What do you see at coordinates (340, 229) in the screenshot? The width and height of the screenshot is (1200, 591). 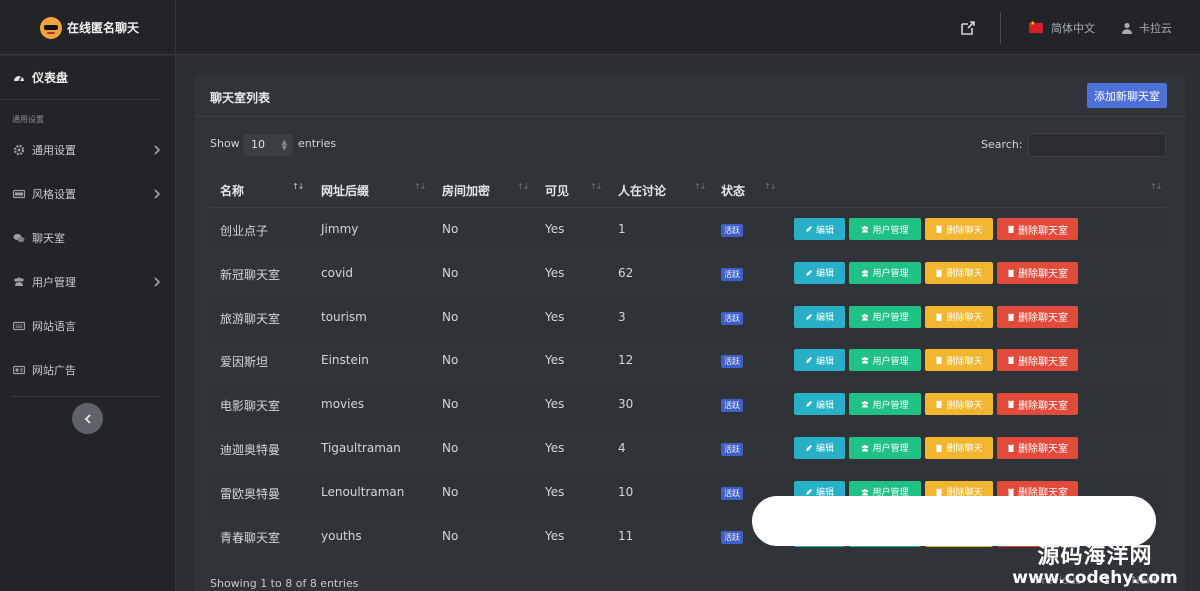 I see `cell-slug: Jimmy` at bounding box center [340, 229].